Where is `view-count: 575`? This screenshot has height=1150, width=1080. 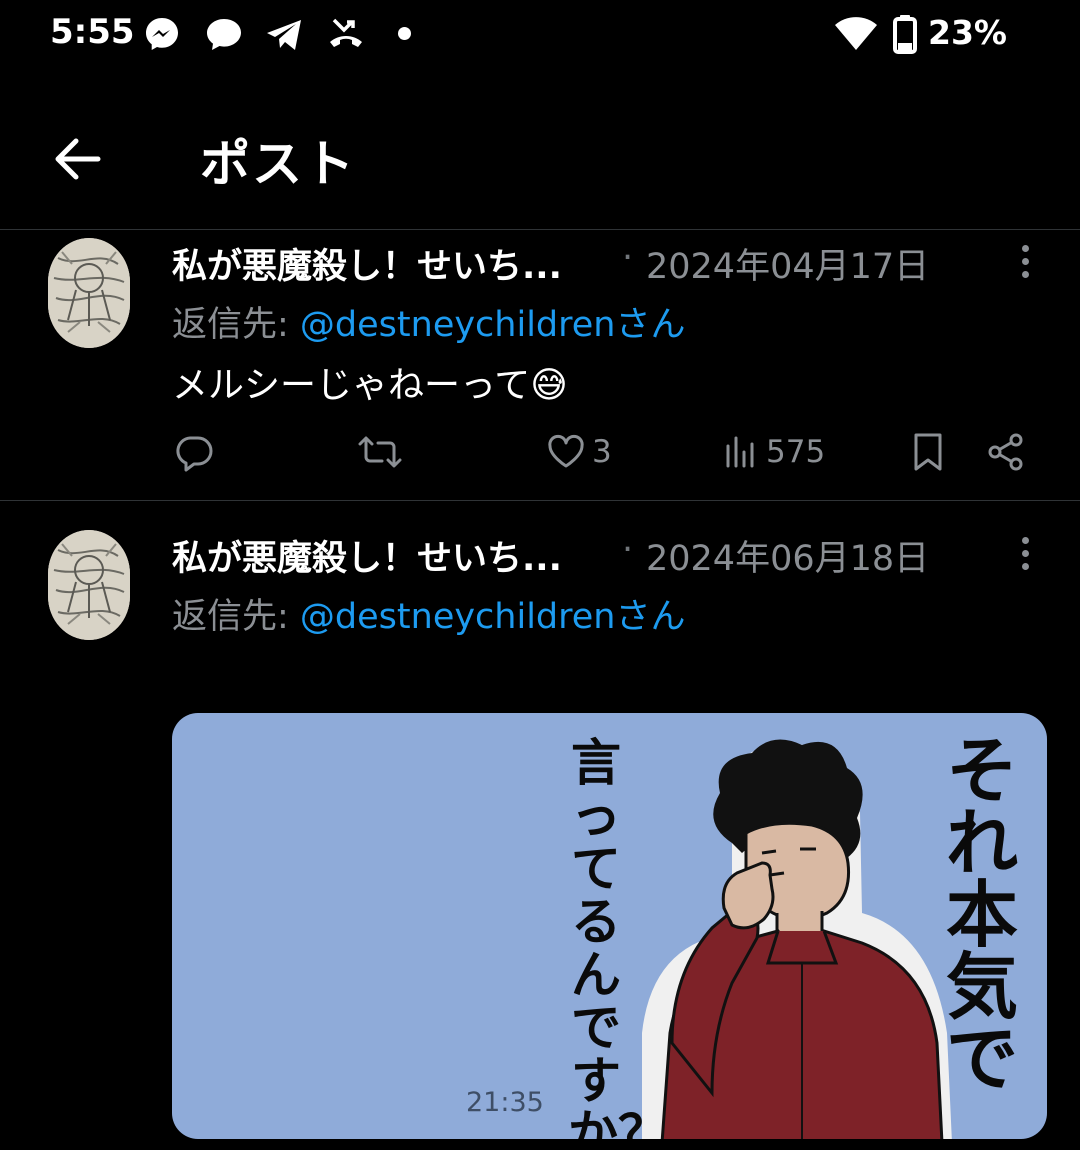 view-count: 575 is located at coordinates (796, 452).